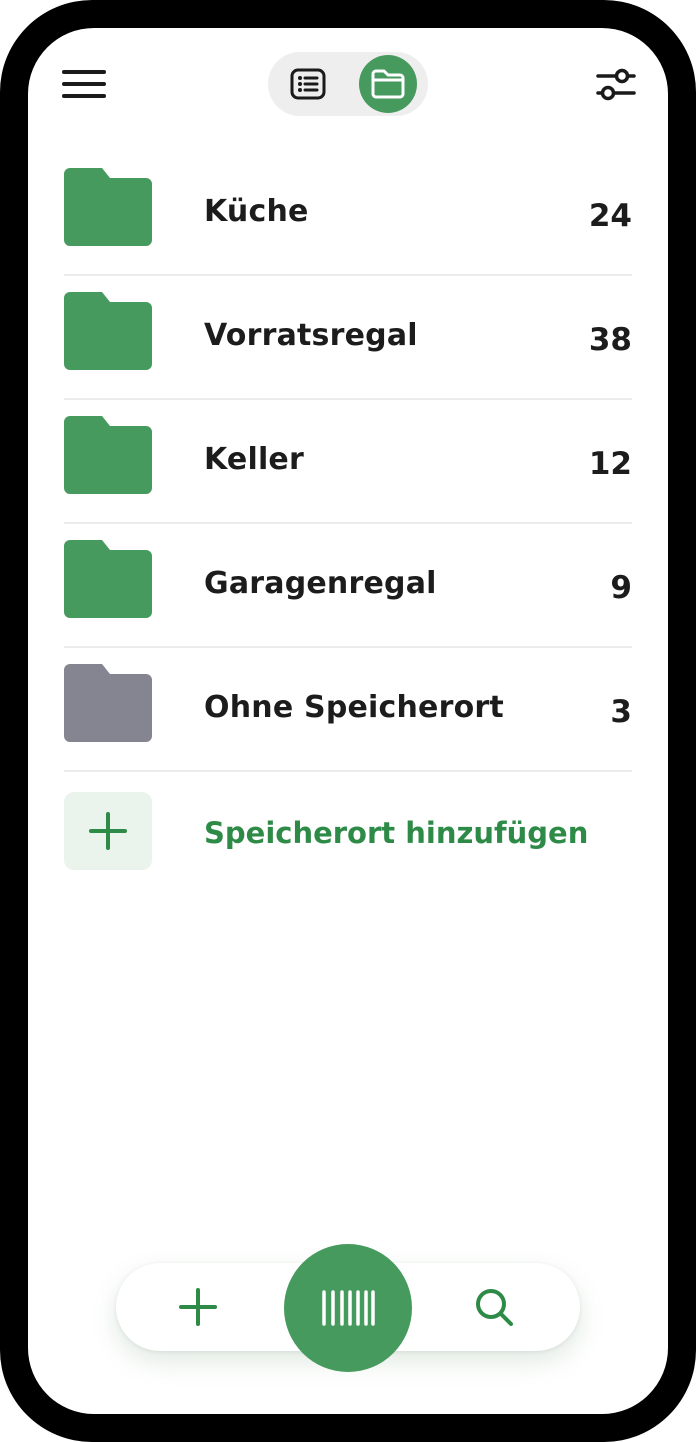 This screenshot has width=696, height=1442. What do you see at coordinates (84, 84) in the screenshot?
I see `hamburger-menu-icon` at bounding box center [84, 84].